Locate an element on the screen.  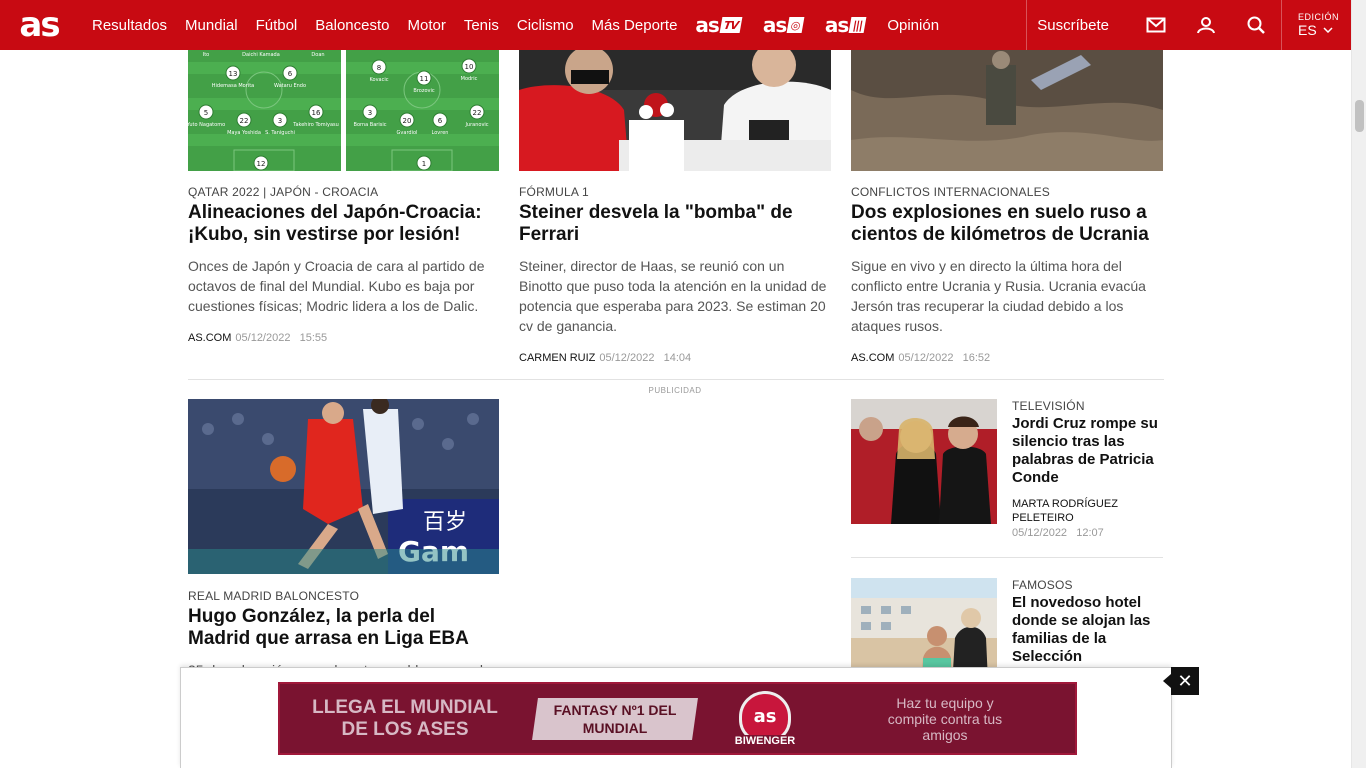
player-name: Brozovic is located at coordinates (423, 91).